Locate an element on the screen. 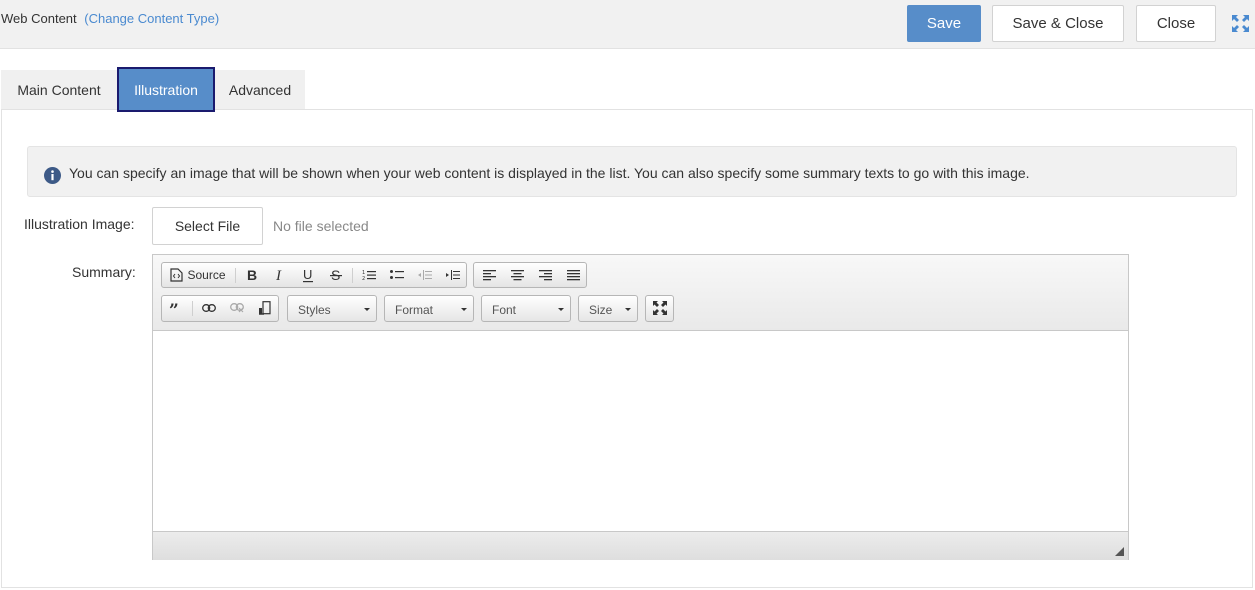 This screenshot has height=590, width=1255. bulleted-list-icon is located at coordinates (397, 274).